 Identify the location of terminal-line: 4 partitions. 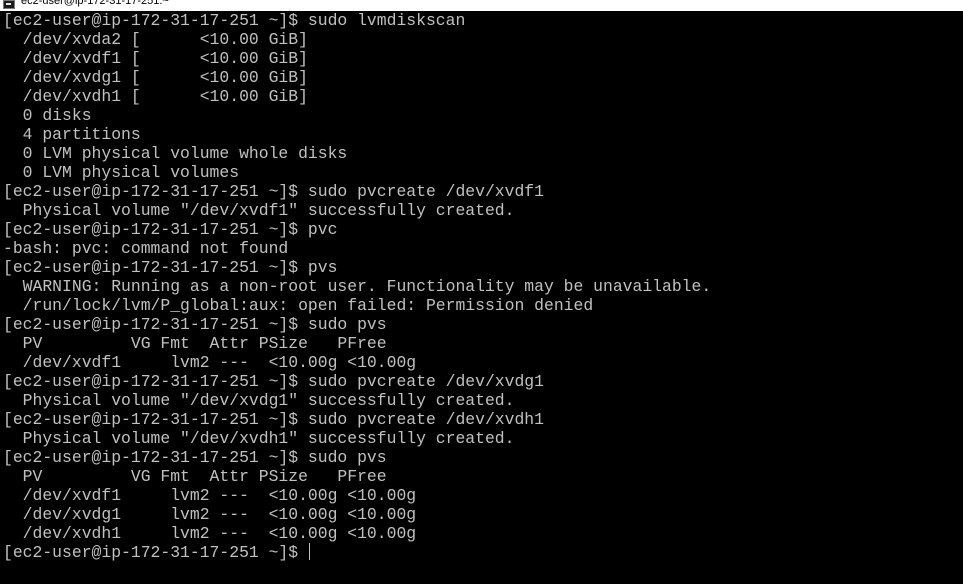
(72, 134).